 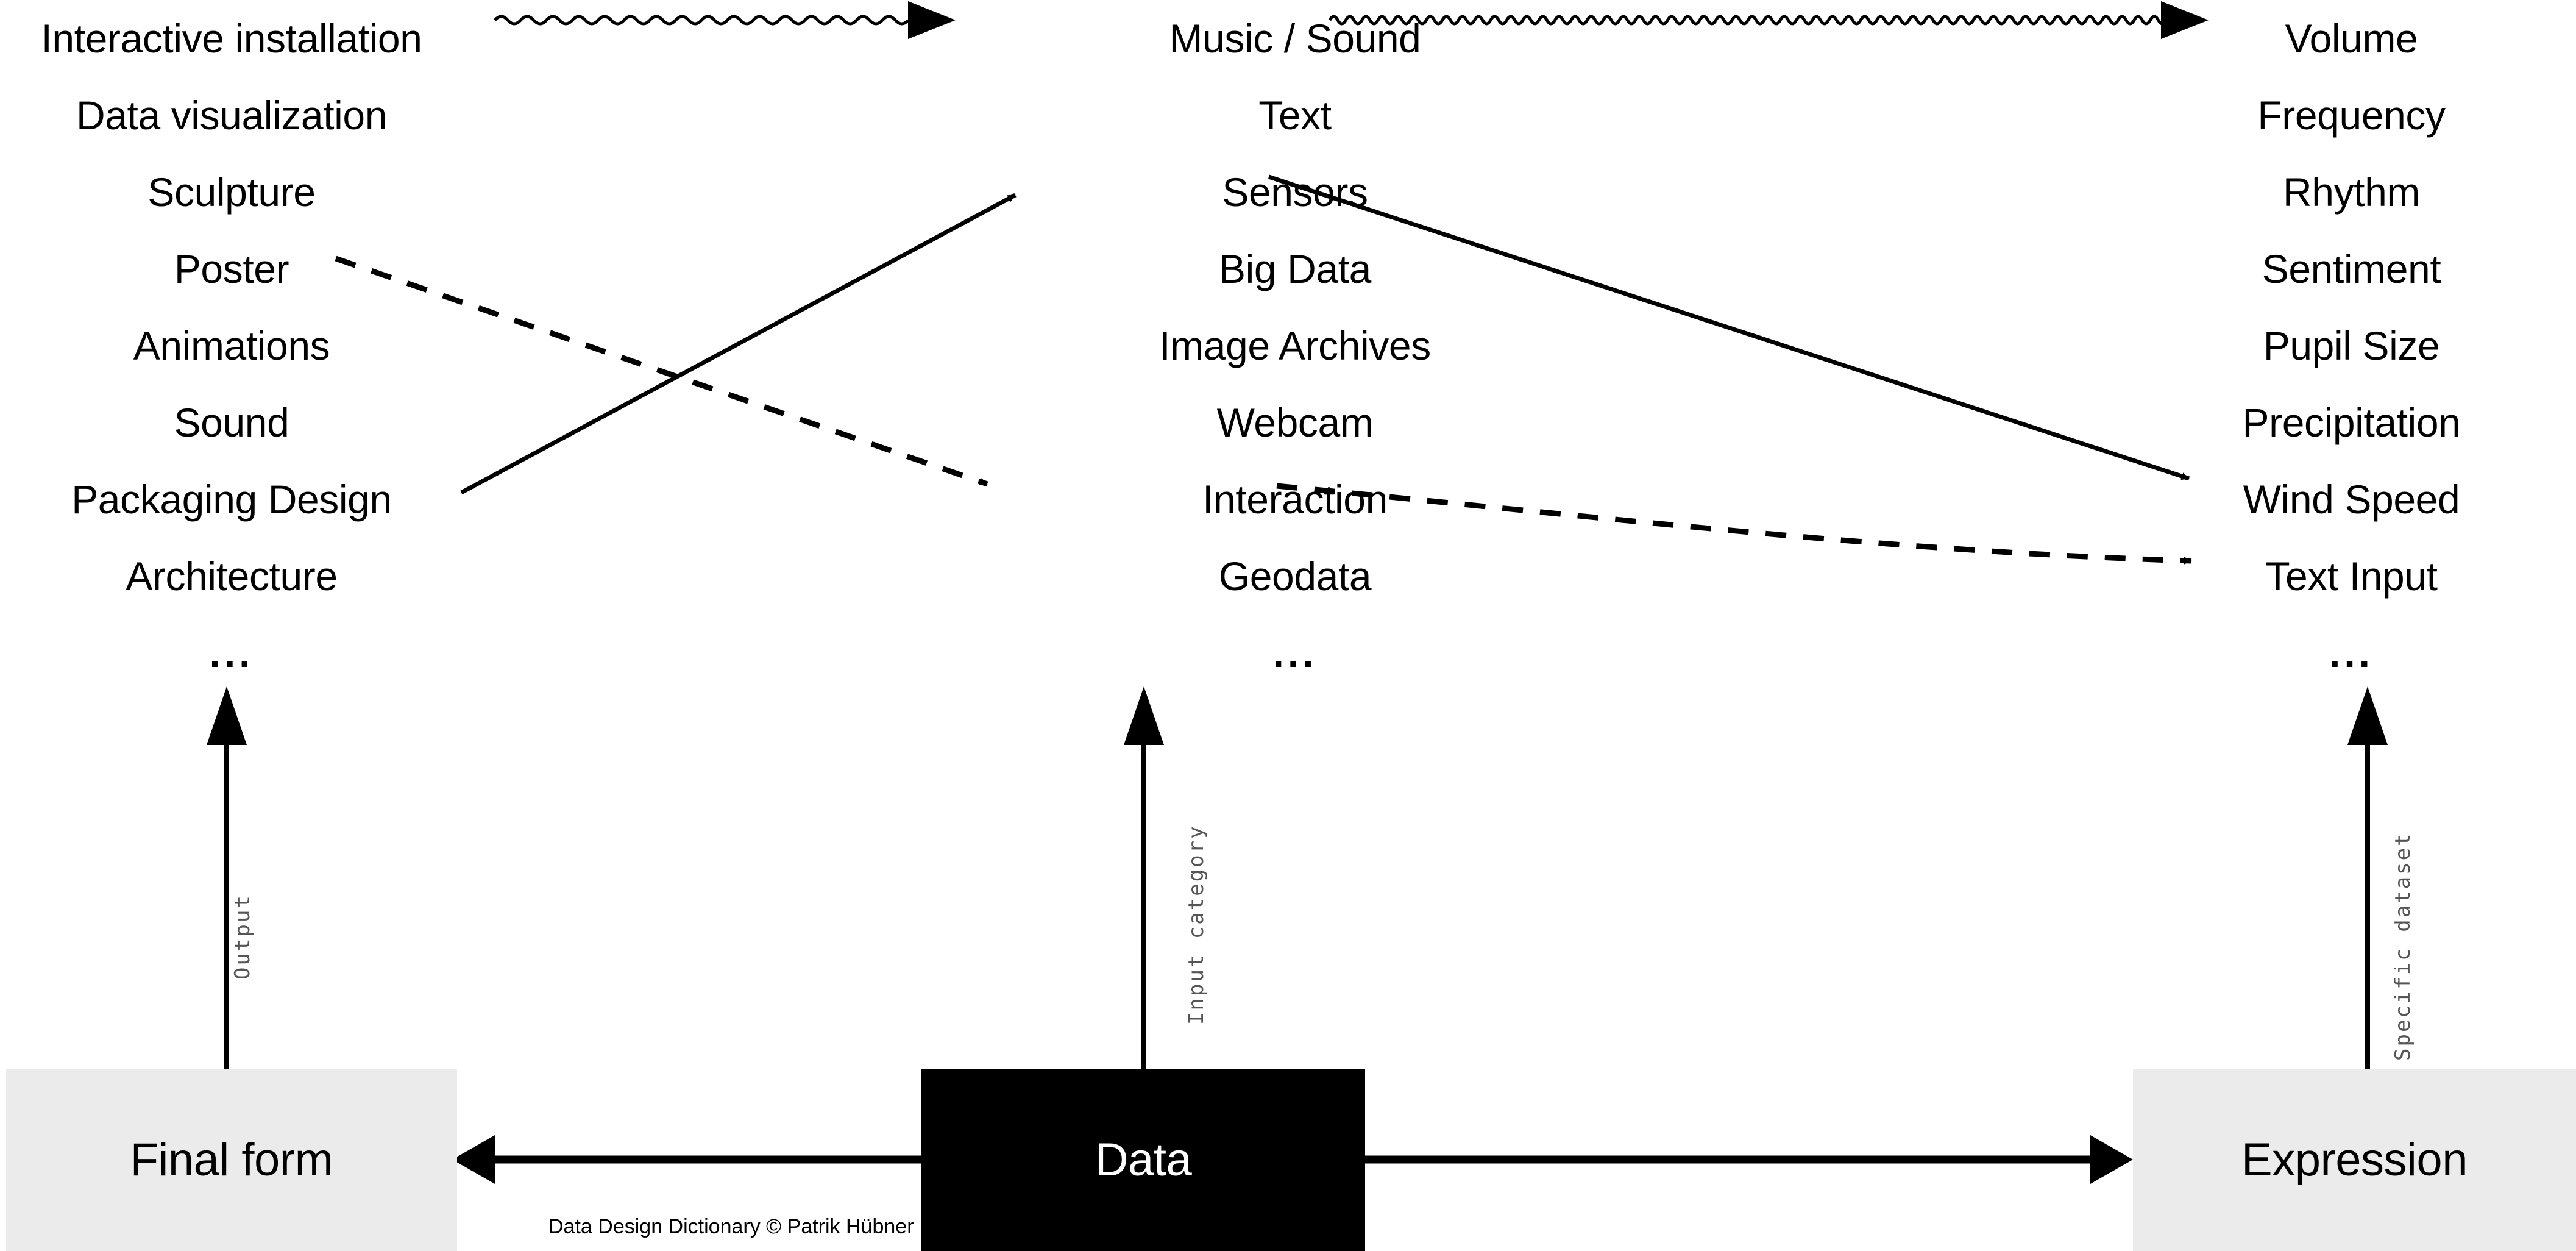 What do you see at coordinates (2352, 268) in the screenshot?
I see `dataset-item-sentiment: Sentiment` at bounding box center [2352, 268].